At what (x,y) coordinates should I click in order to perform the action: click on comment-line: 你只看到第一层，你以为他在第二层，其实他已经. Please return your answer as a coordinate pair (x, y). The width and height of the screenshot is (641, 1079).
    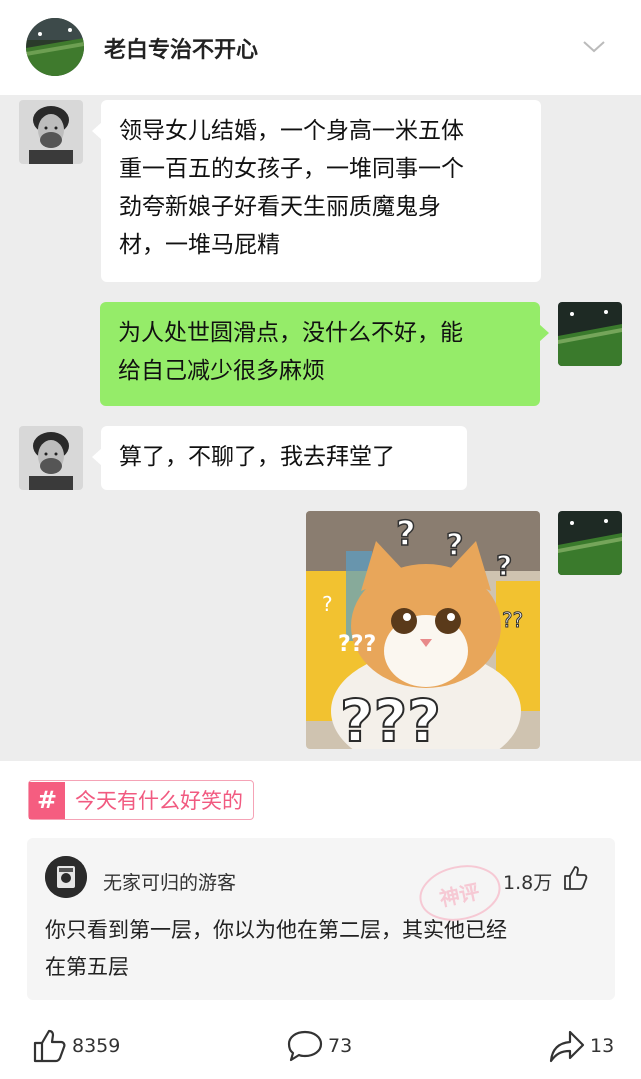
    Looking at the image, I should click on (276, 930).